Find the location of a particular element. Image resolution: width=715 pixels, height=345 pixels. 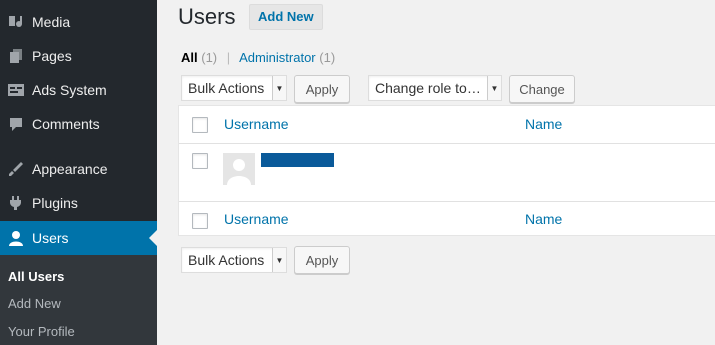

media-icon is located at coordinates (16, 22).